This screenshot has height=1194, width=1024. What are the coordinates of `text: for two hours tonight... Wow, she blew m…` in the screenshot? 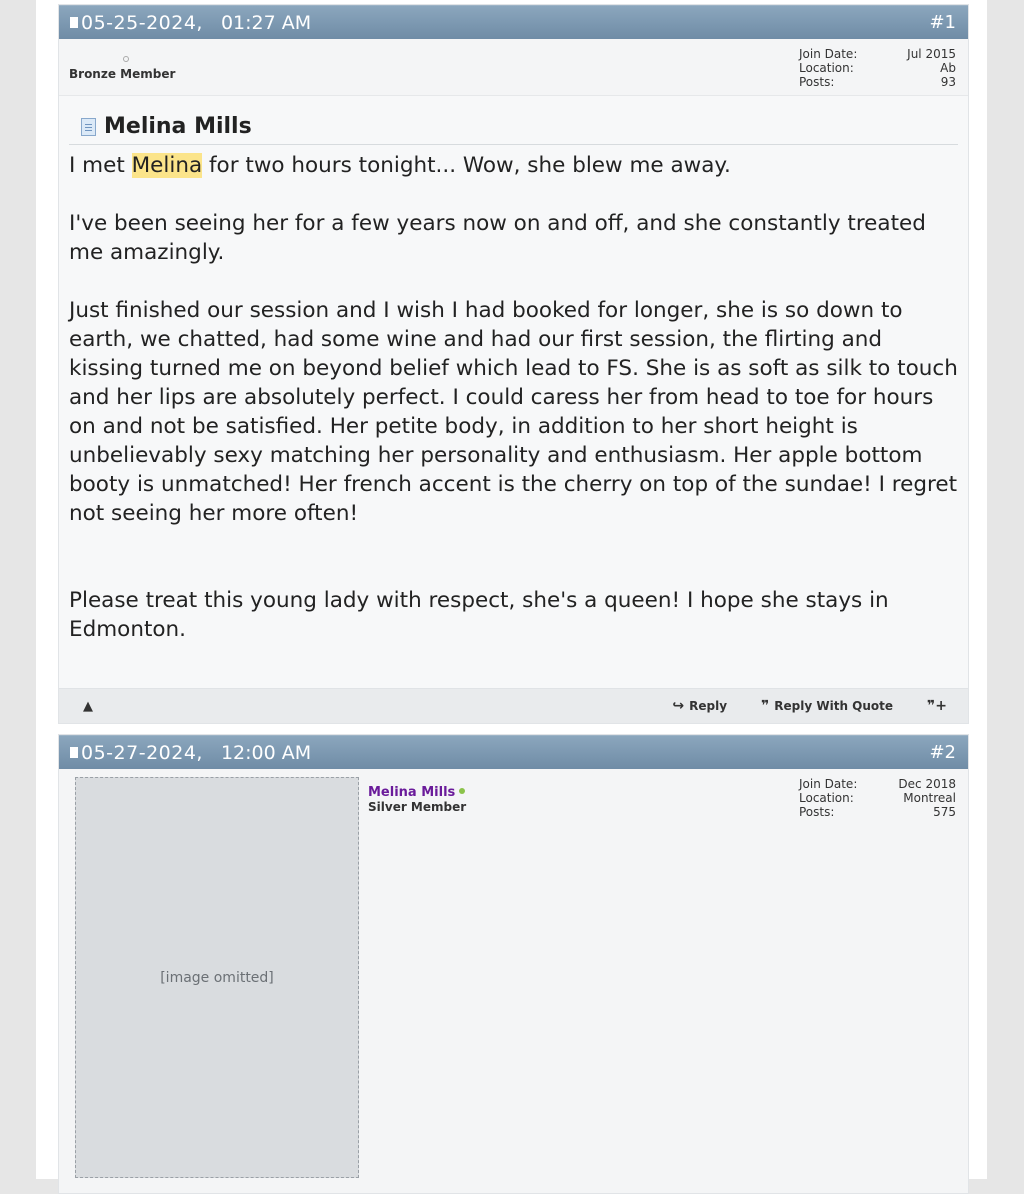 It's located at (466, 165).